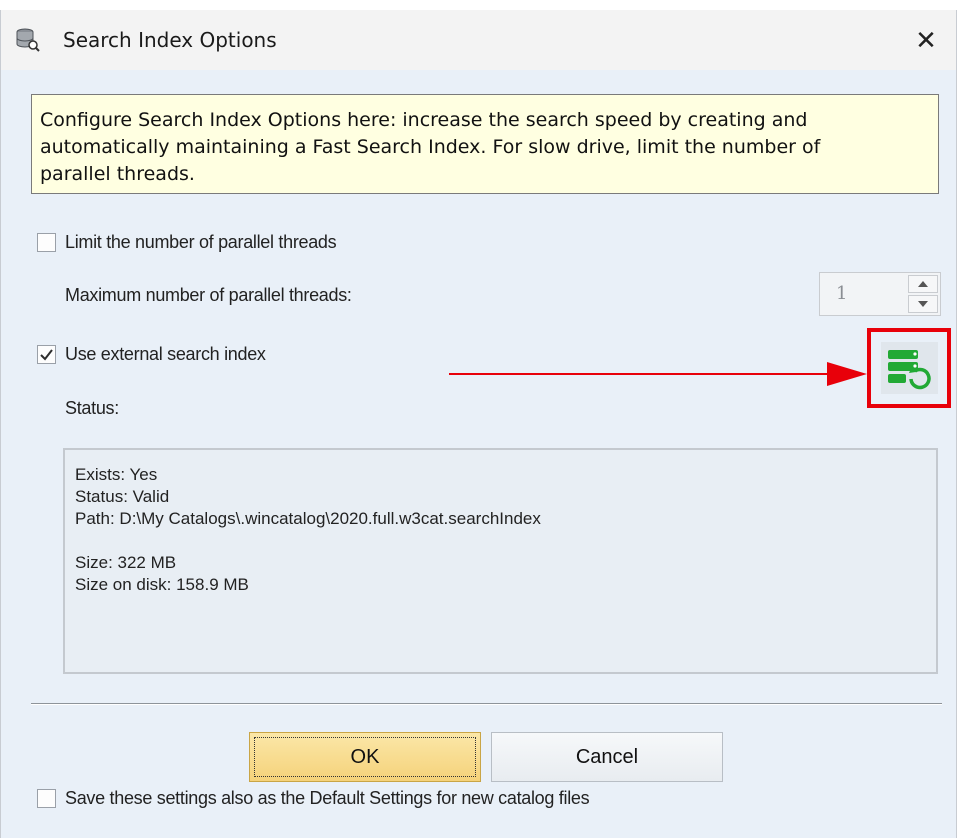  What do you see at coordinates (46, 242) in the screenshot?
I see `limit-threads-checkbox` at bounding box center [46, 242].